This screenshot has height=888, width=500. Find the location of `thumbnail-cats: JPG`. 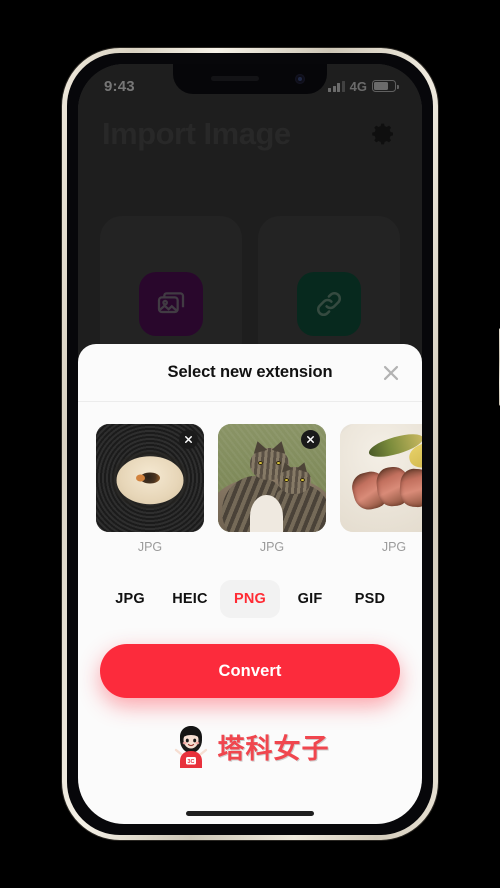

thumbnail-cats: JPG is located at coordinates (272, 489).